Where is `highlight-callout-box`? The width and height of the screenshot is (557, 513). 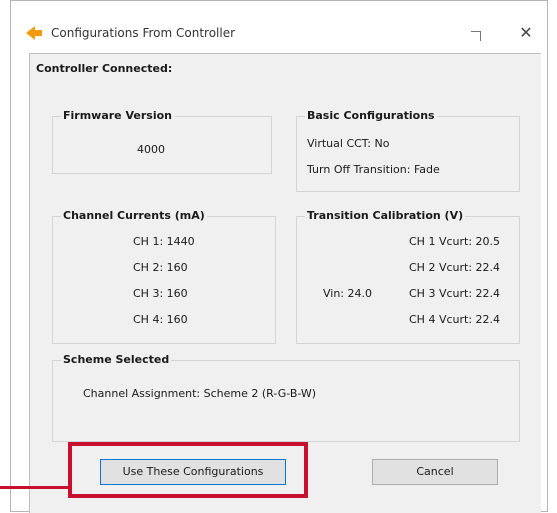
highlight-callout-box is located at coordinates (188, 470).